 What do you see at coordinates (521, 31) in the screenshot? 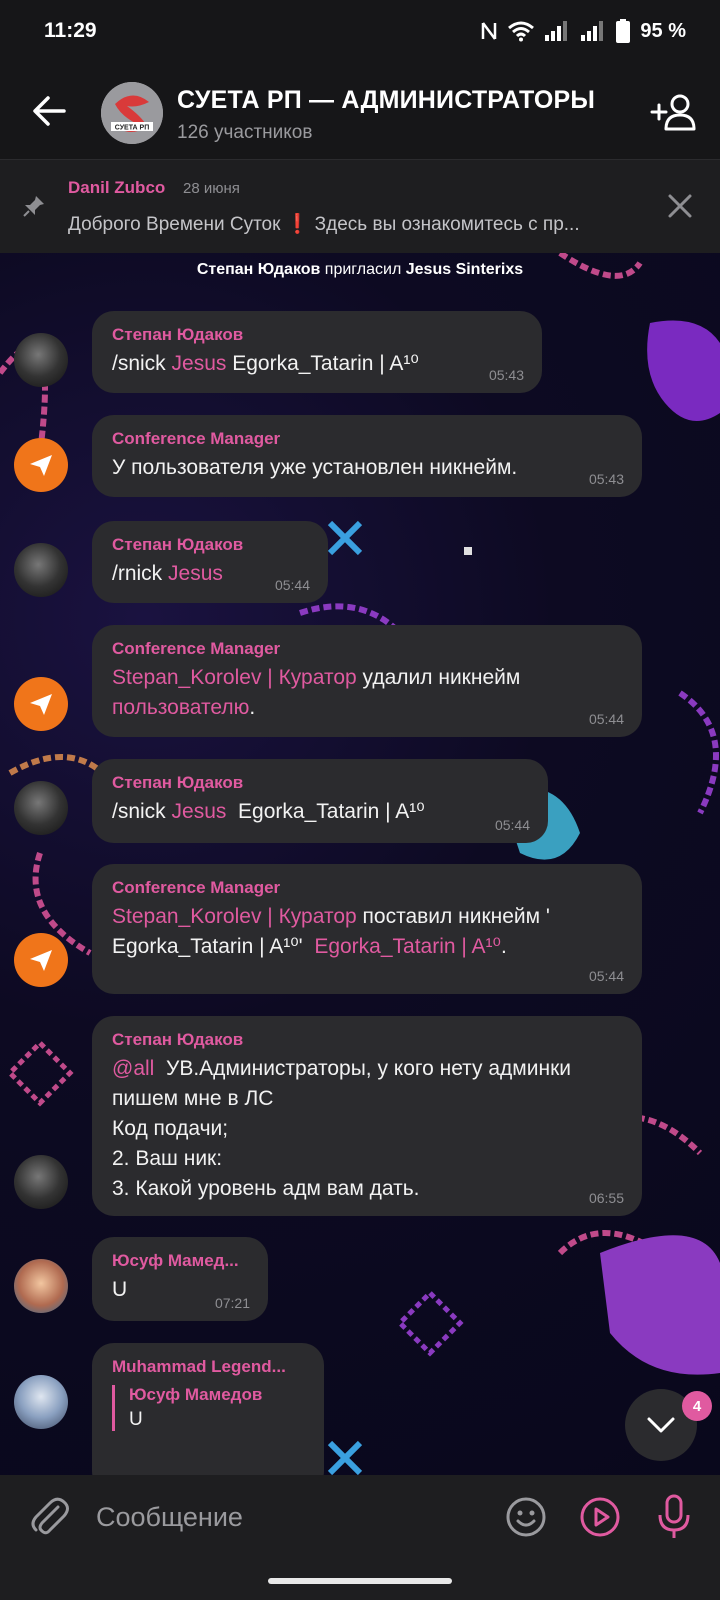
I see `wifi-icon` at bounding box center [521, 31].